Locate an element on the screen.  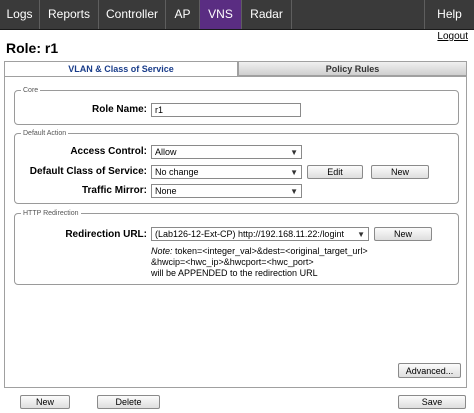
logout-link: Logout is located at coordinates (452, 36).